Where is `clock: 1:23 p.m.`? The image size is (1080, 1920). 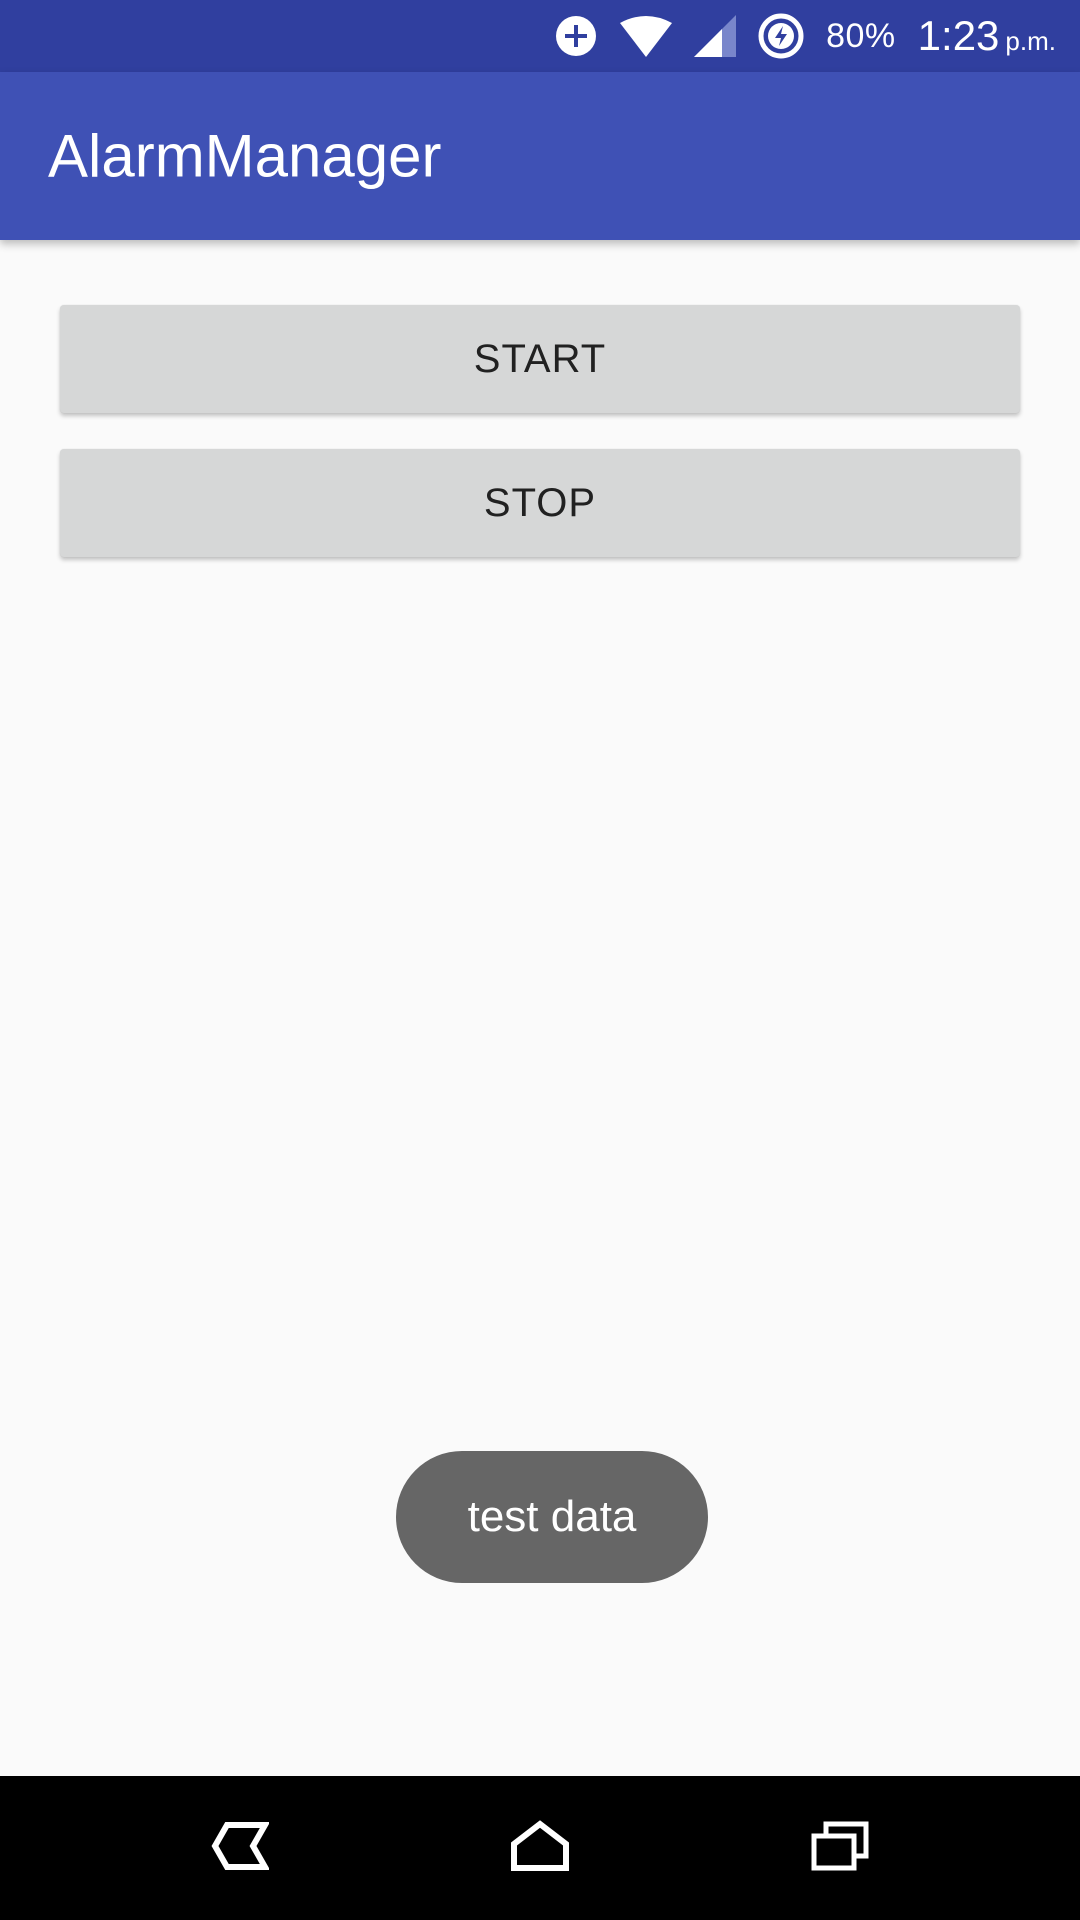 clock: 1:23 p.m. is located at coordinates (987, 36).